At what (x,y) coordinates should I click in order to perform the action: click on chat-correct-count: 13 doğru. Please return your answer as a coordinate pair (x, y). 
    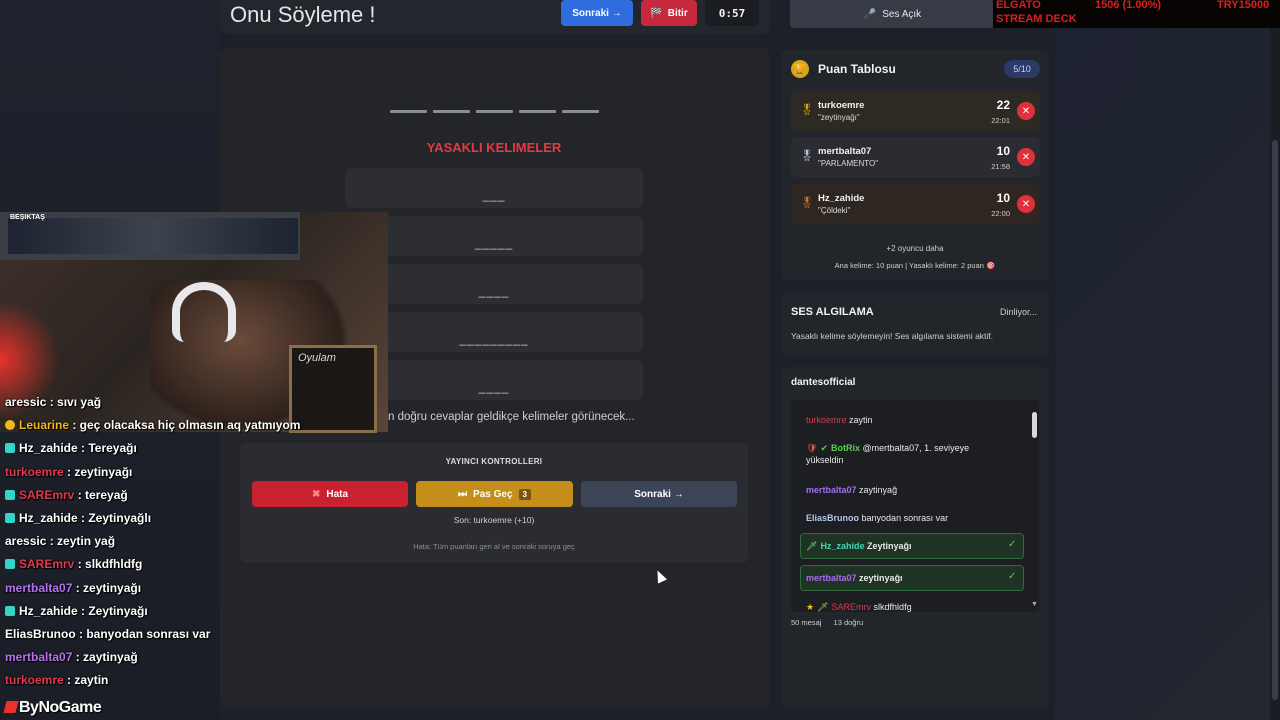
    Looking at the image, I should click on (848, 622).